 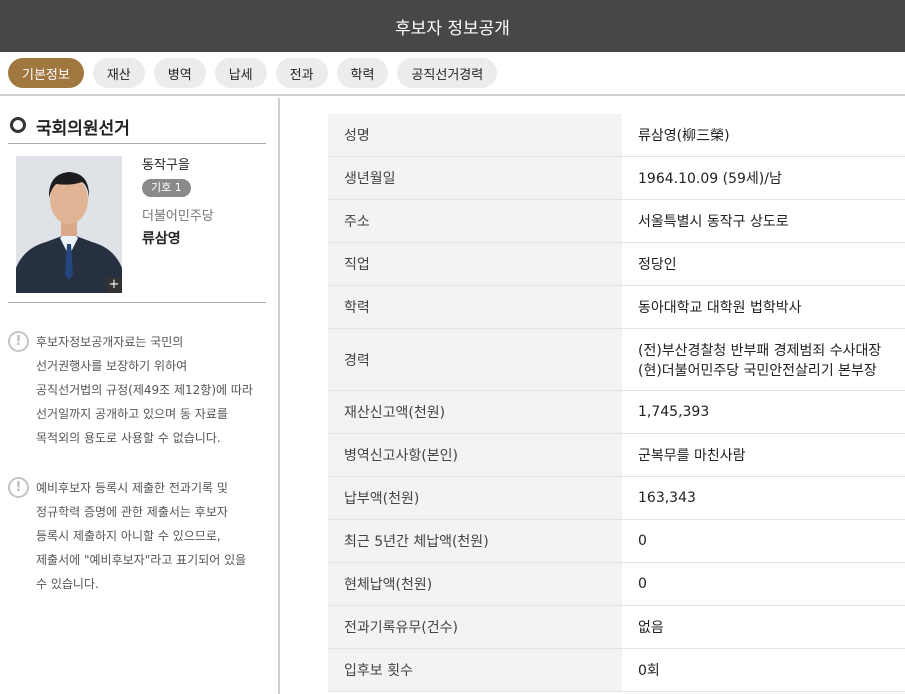 I want to click on window-title: 후보자 정보공개, so click(x=452, y=28).